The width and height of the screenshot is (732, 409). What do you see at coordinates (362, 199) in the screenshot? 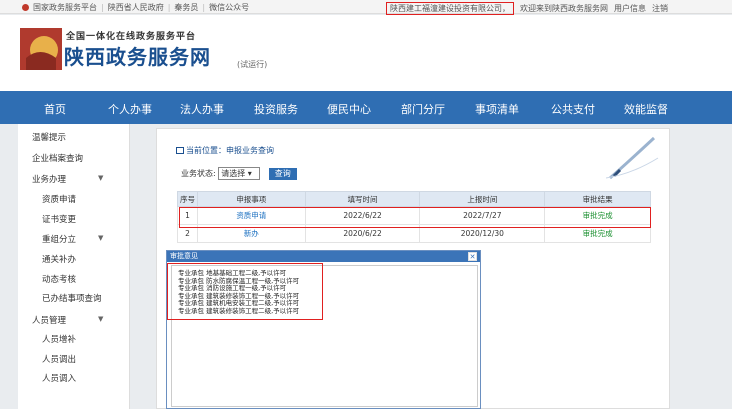
I see `col-fill-time: 填写时间` at bounding box center [362, 199].